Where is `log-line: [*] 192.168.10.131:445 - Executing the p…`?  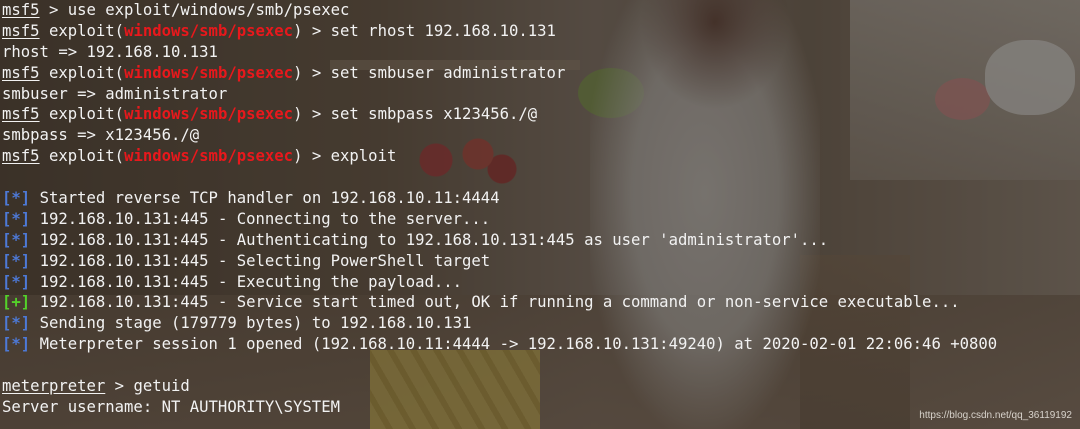 log-line: [*] 192.168.10.131:445 - Executing the p… is located at coordinates (232, 281).